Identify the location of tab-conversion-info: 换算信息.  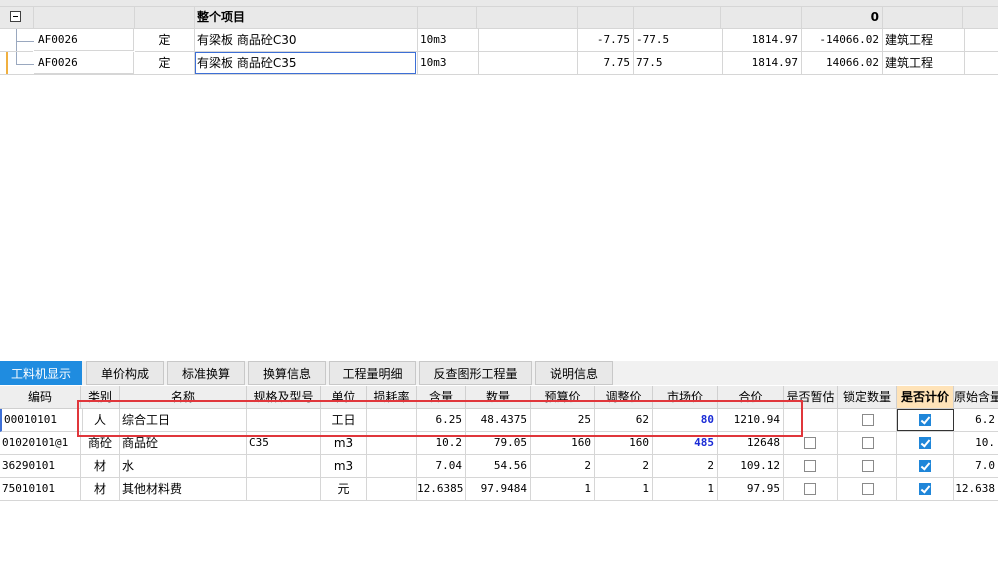
(287, 373).